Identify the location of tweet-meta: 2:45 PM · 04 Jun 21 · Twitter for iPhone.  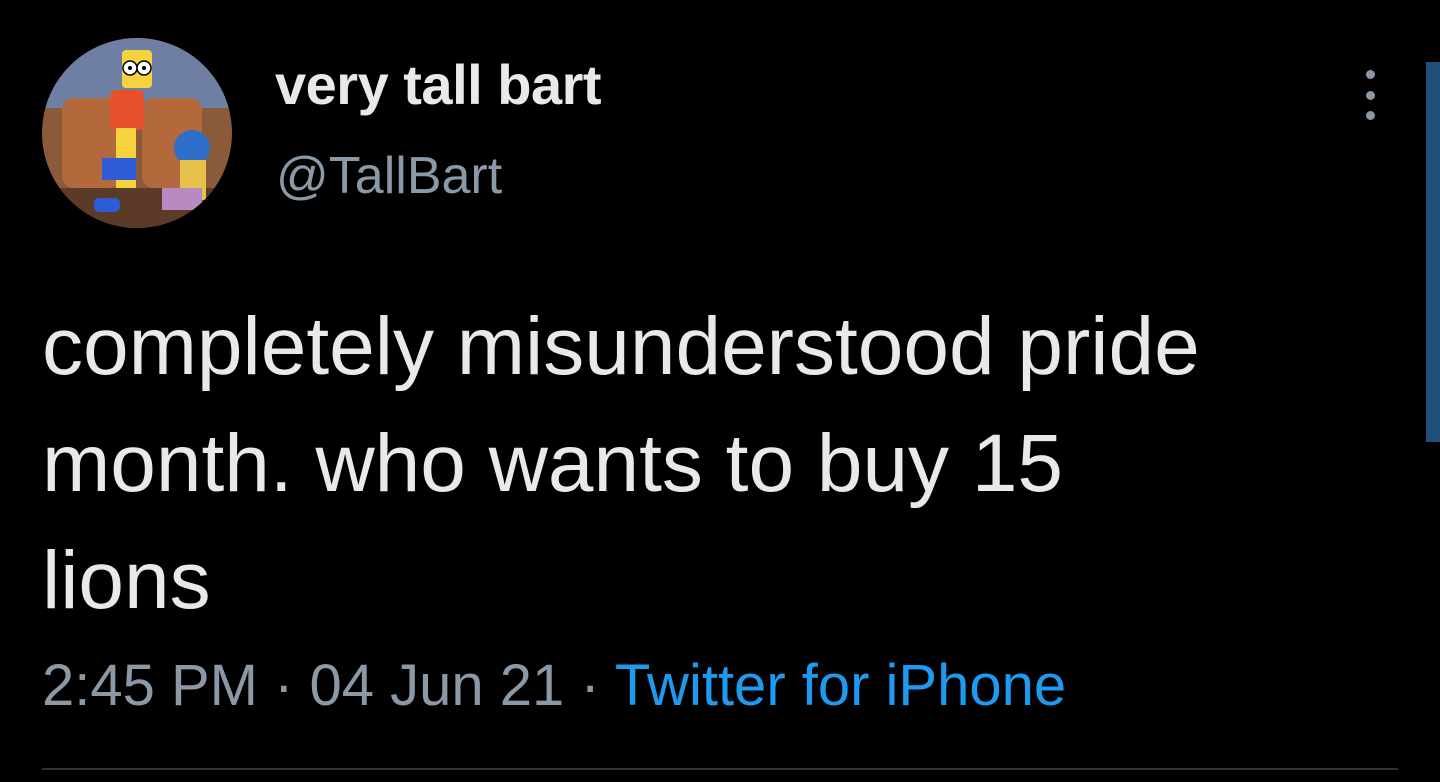
(554, 685).